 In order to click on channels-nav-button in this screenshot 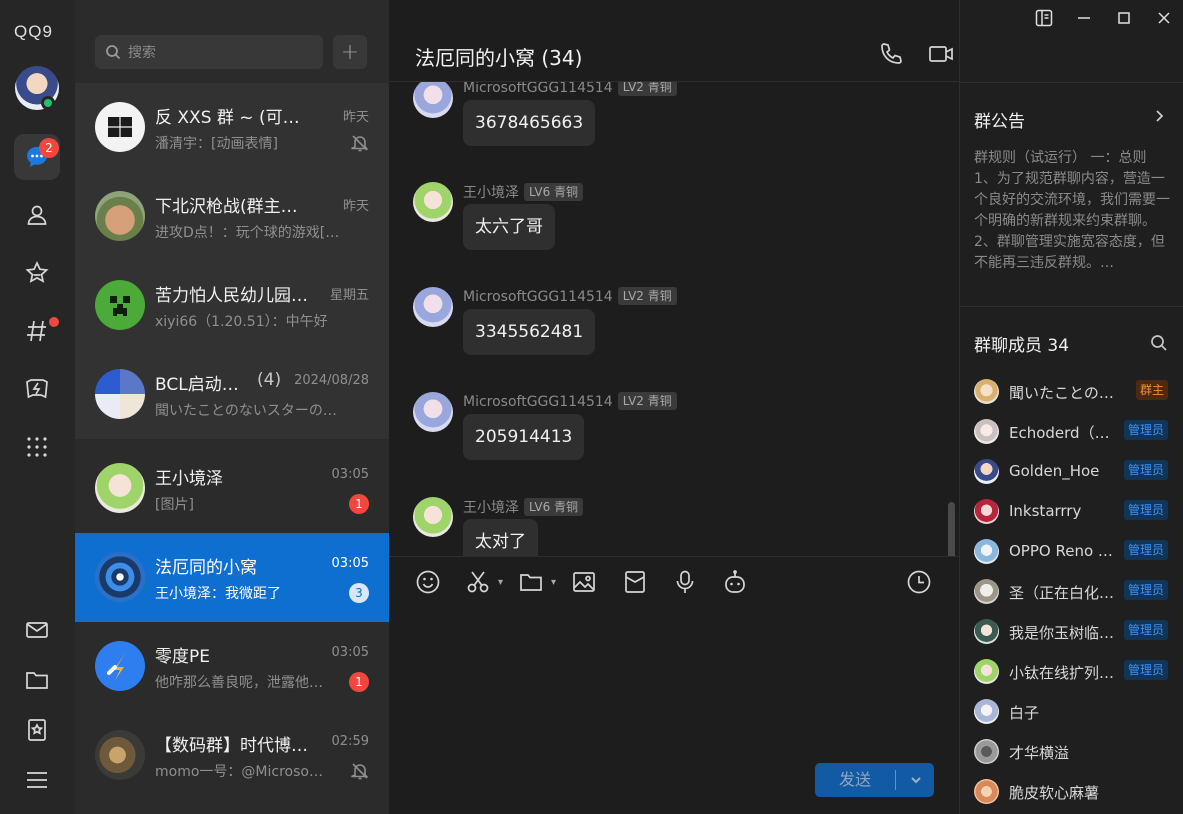, I will do `click(37, 331)`.